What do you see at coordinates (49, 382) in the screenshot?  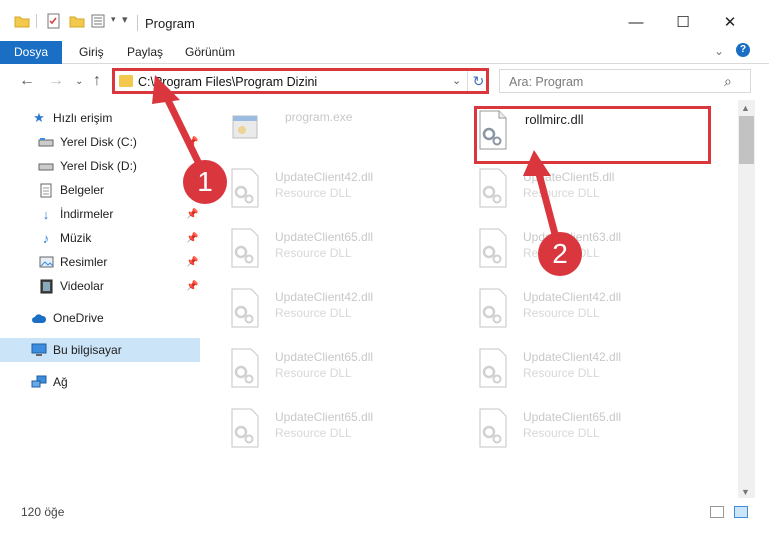 I see `sidebar-item-network: Ağ` at bounding box center [49, 382].